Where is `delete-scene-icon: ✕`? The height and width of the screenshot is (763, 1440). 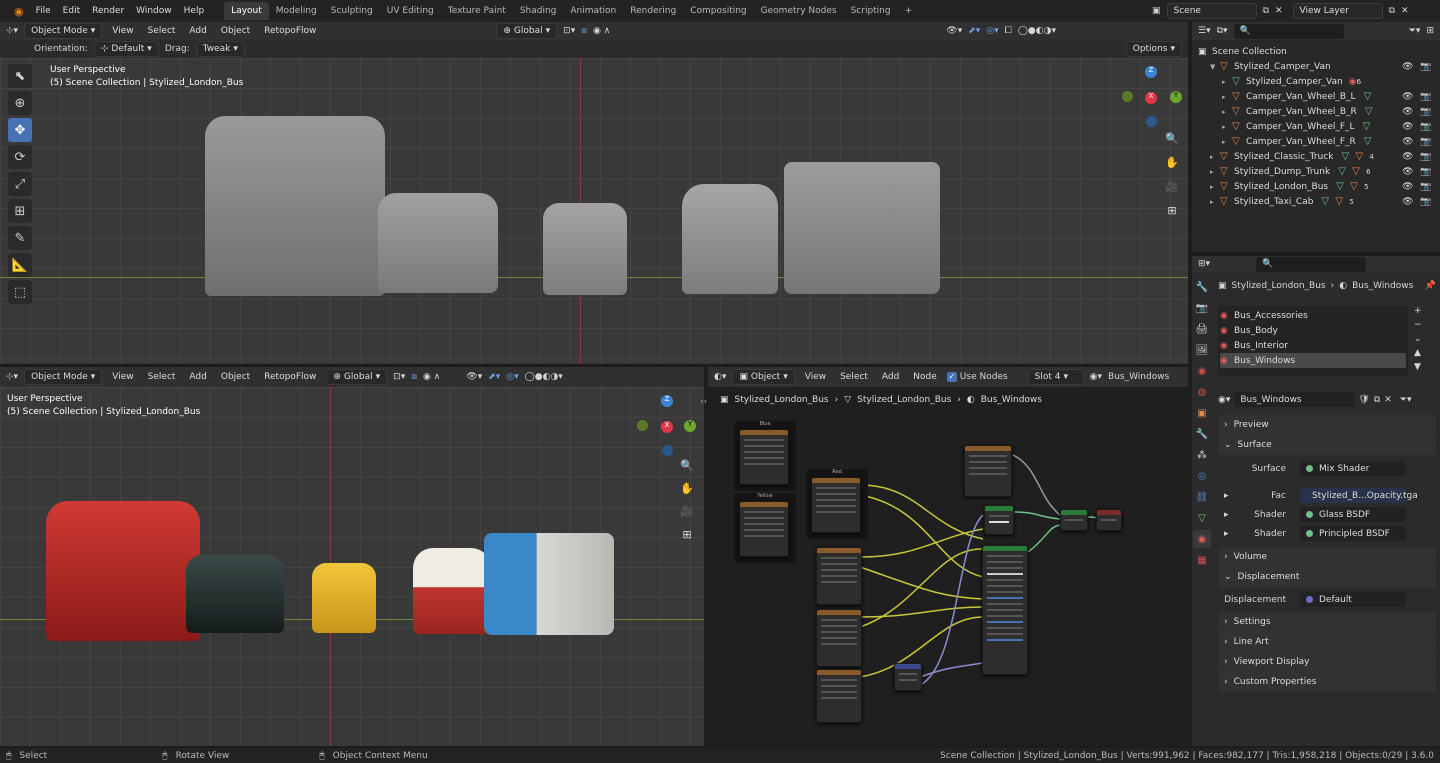
delete-scene-icon: ✕ is located at coordinates (1279, 11).